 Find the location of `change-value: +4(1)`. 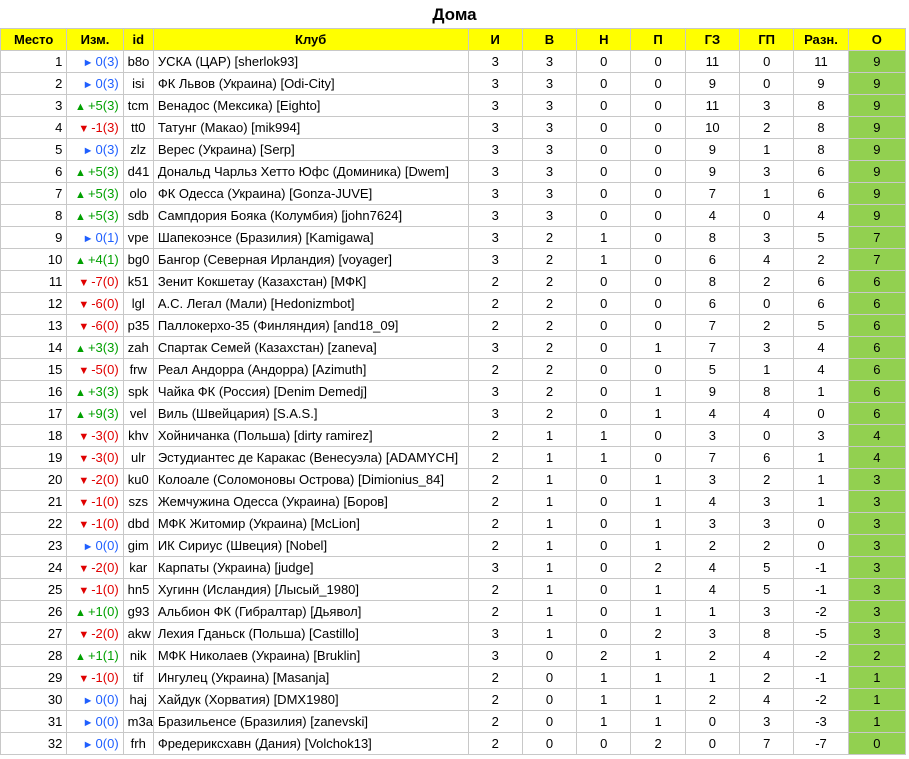

change-value: +4(1) is located at coordinates (103, 259).